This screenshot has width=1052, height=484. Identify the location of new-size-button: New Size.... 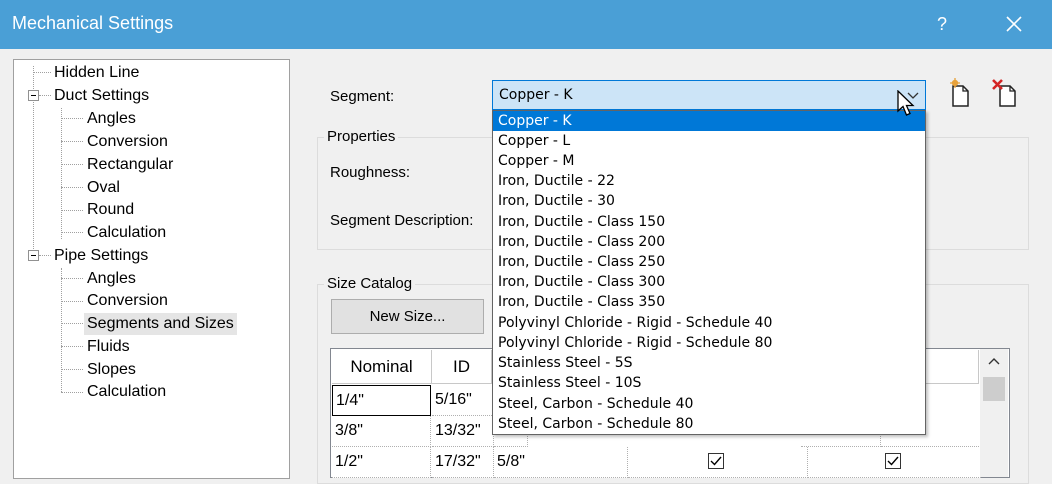
(407, 316).